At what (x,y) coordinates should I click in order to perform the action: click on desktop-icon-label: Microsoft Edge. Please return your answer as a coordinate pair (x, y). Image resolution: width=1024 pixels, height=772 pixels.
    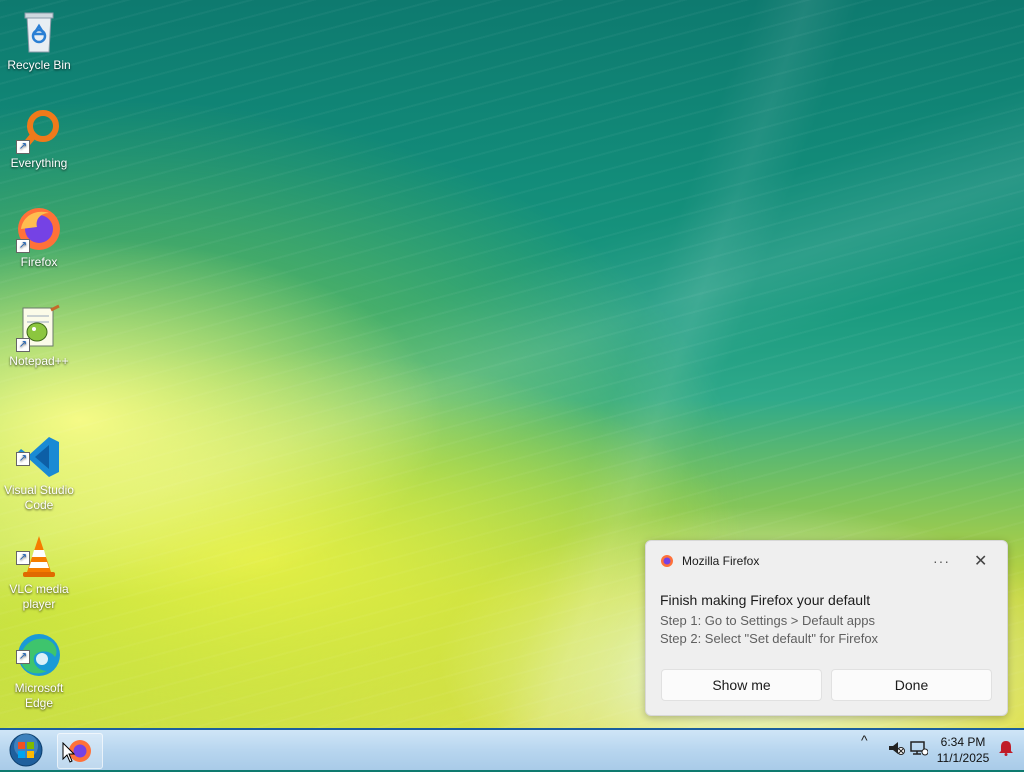
    Looking at the image, I should click on (39, 695).